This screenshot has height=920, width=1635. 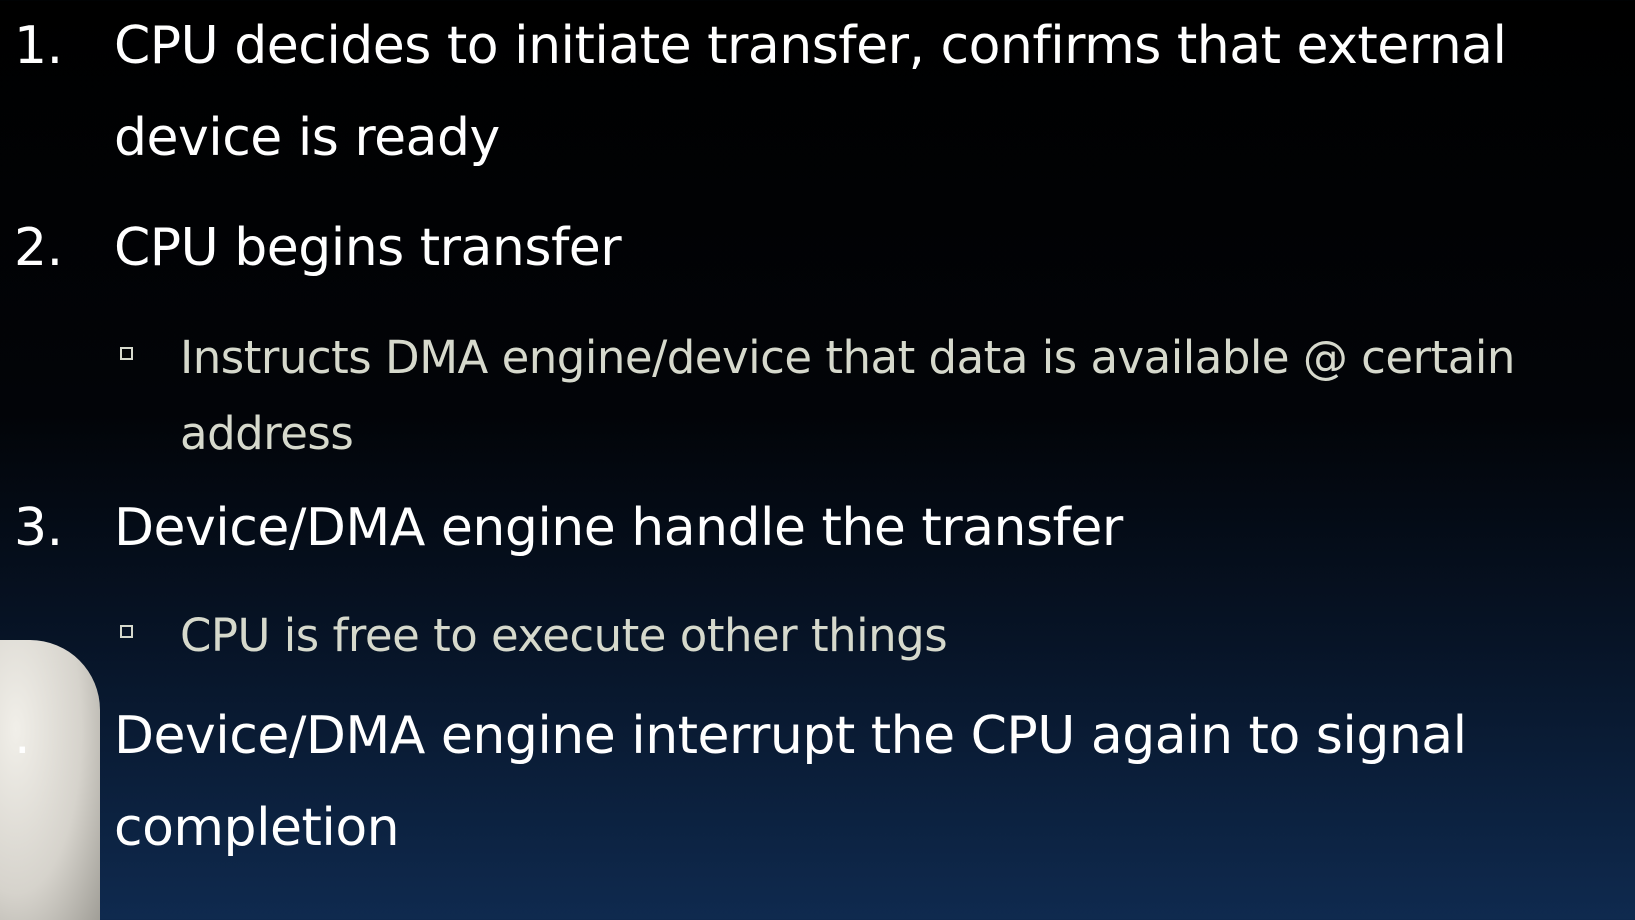 I want to click on list-number-2: 2., so click(x=38, y=248).